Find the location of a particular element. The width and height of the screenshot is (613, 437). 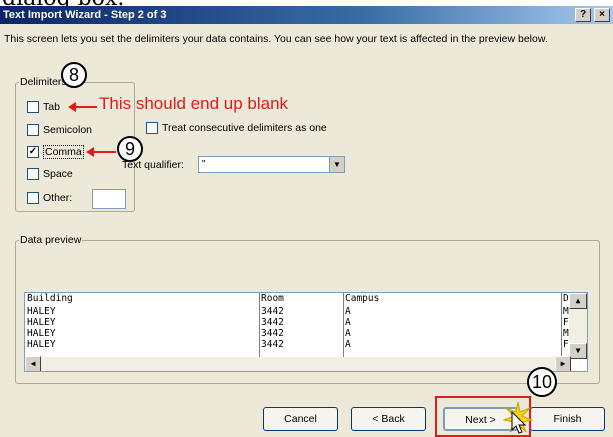

annotation-step-10: 10 is located at coordinates (542, 382).